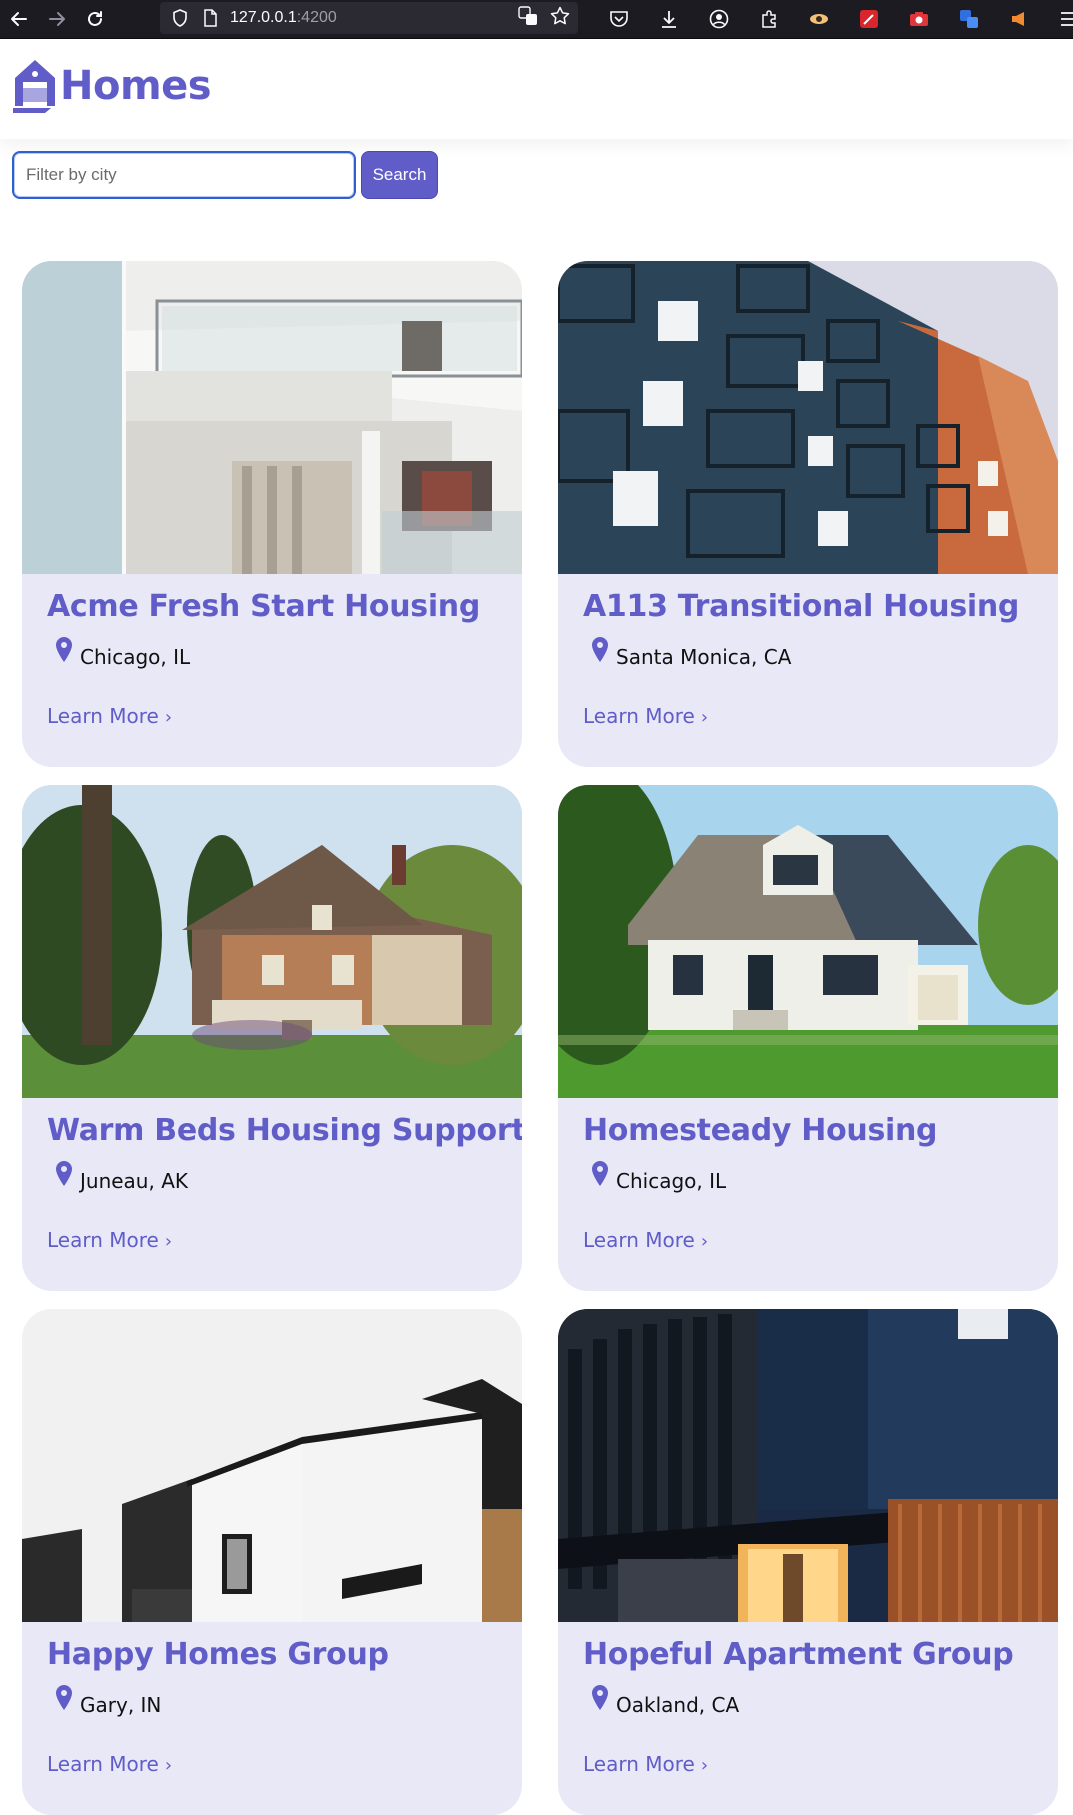 The height and width of the screenshot is (1815, 1073). What do you see at coordinates (34, 86) in the screenshot?
I see `house-logo-icon` at bounding box center [34, 86].